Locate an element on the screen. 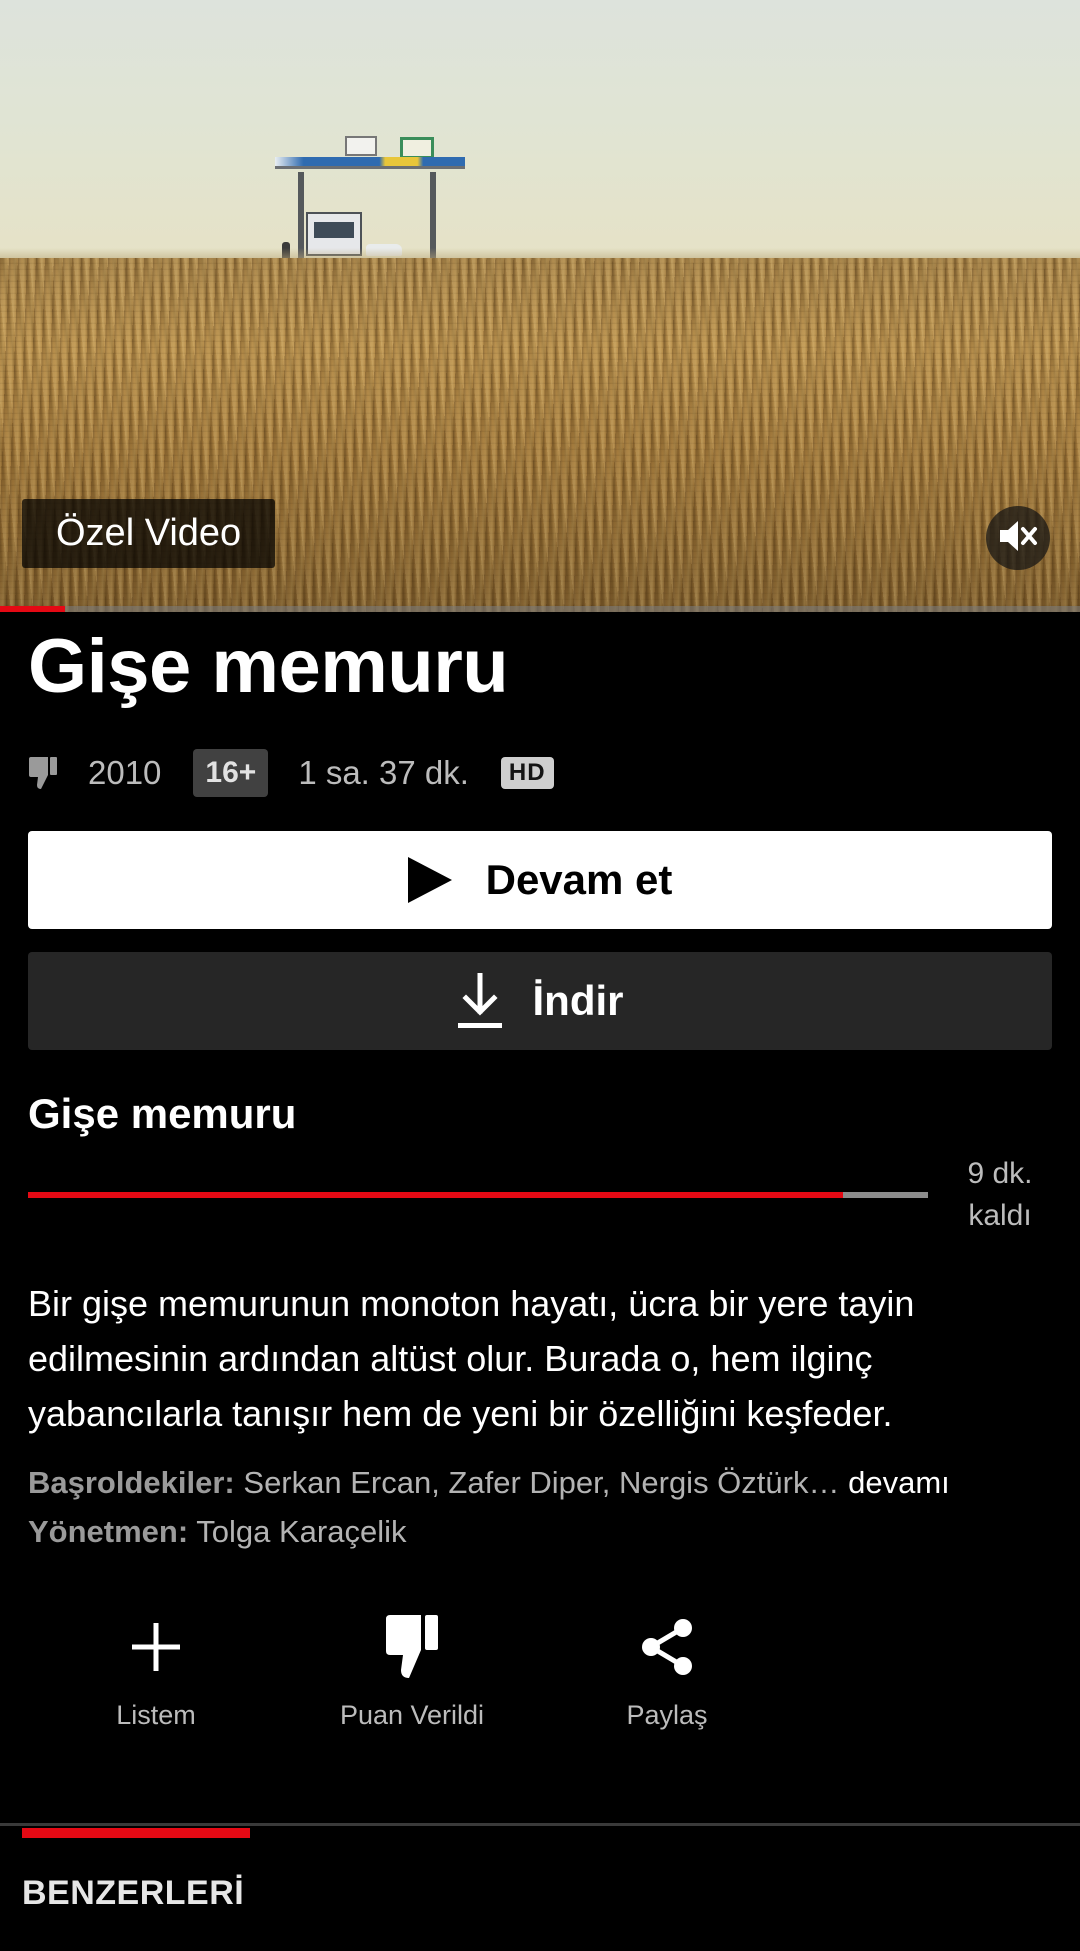  resume-button-label: Devam et is located at coordinates (579, 879).